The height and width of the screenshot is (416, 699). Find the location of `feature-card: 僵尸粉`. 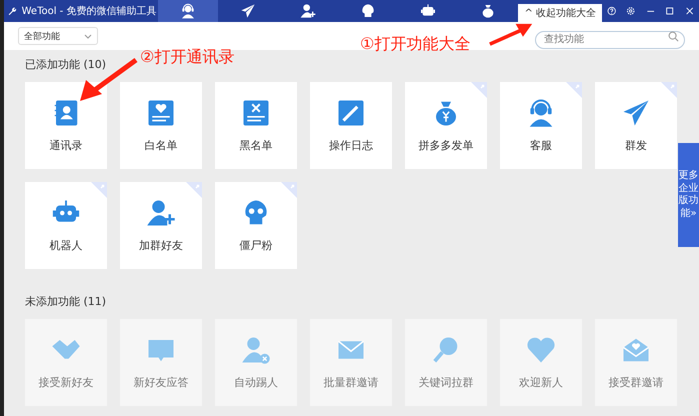

feature-card: 僵尸粉 is located at coordinates (256, 225).